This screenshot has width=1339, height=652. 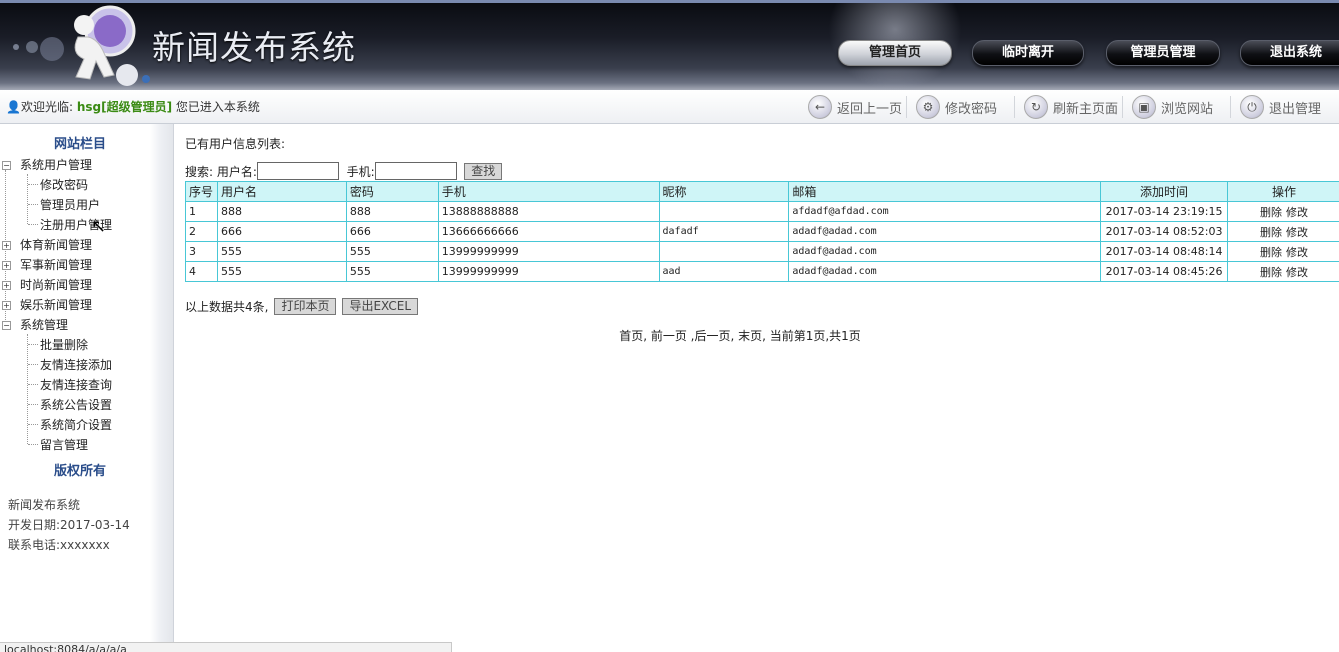 I want to click on nav-exit-system-button: 退出系统, so click(x=1289, y=53).